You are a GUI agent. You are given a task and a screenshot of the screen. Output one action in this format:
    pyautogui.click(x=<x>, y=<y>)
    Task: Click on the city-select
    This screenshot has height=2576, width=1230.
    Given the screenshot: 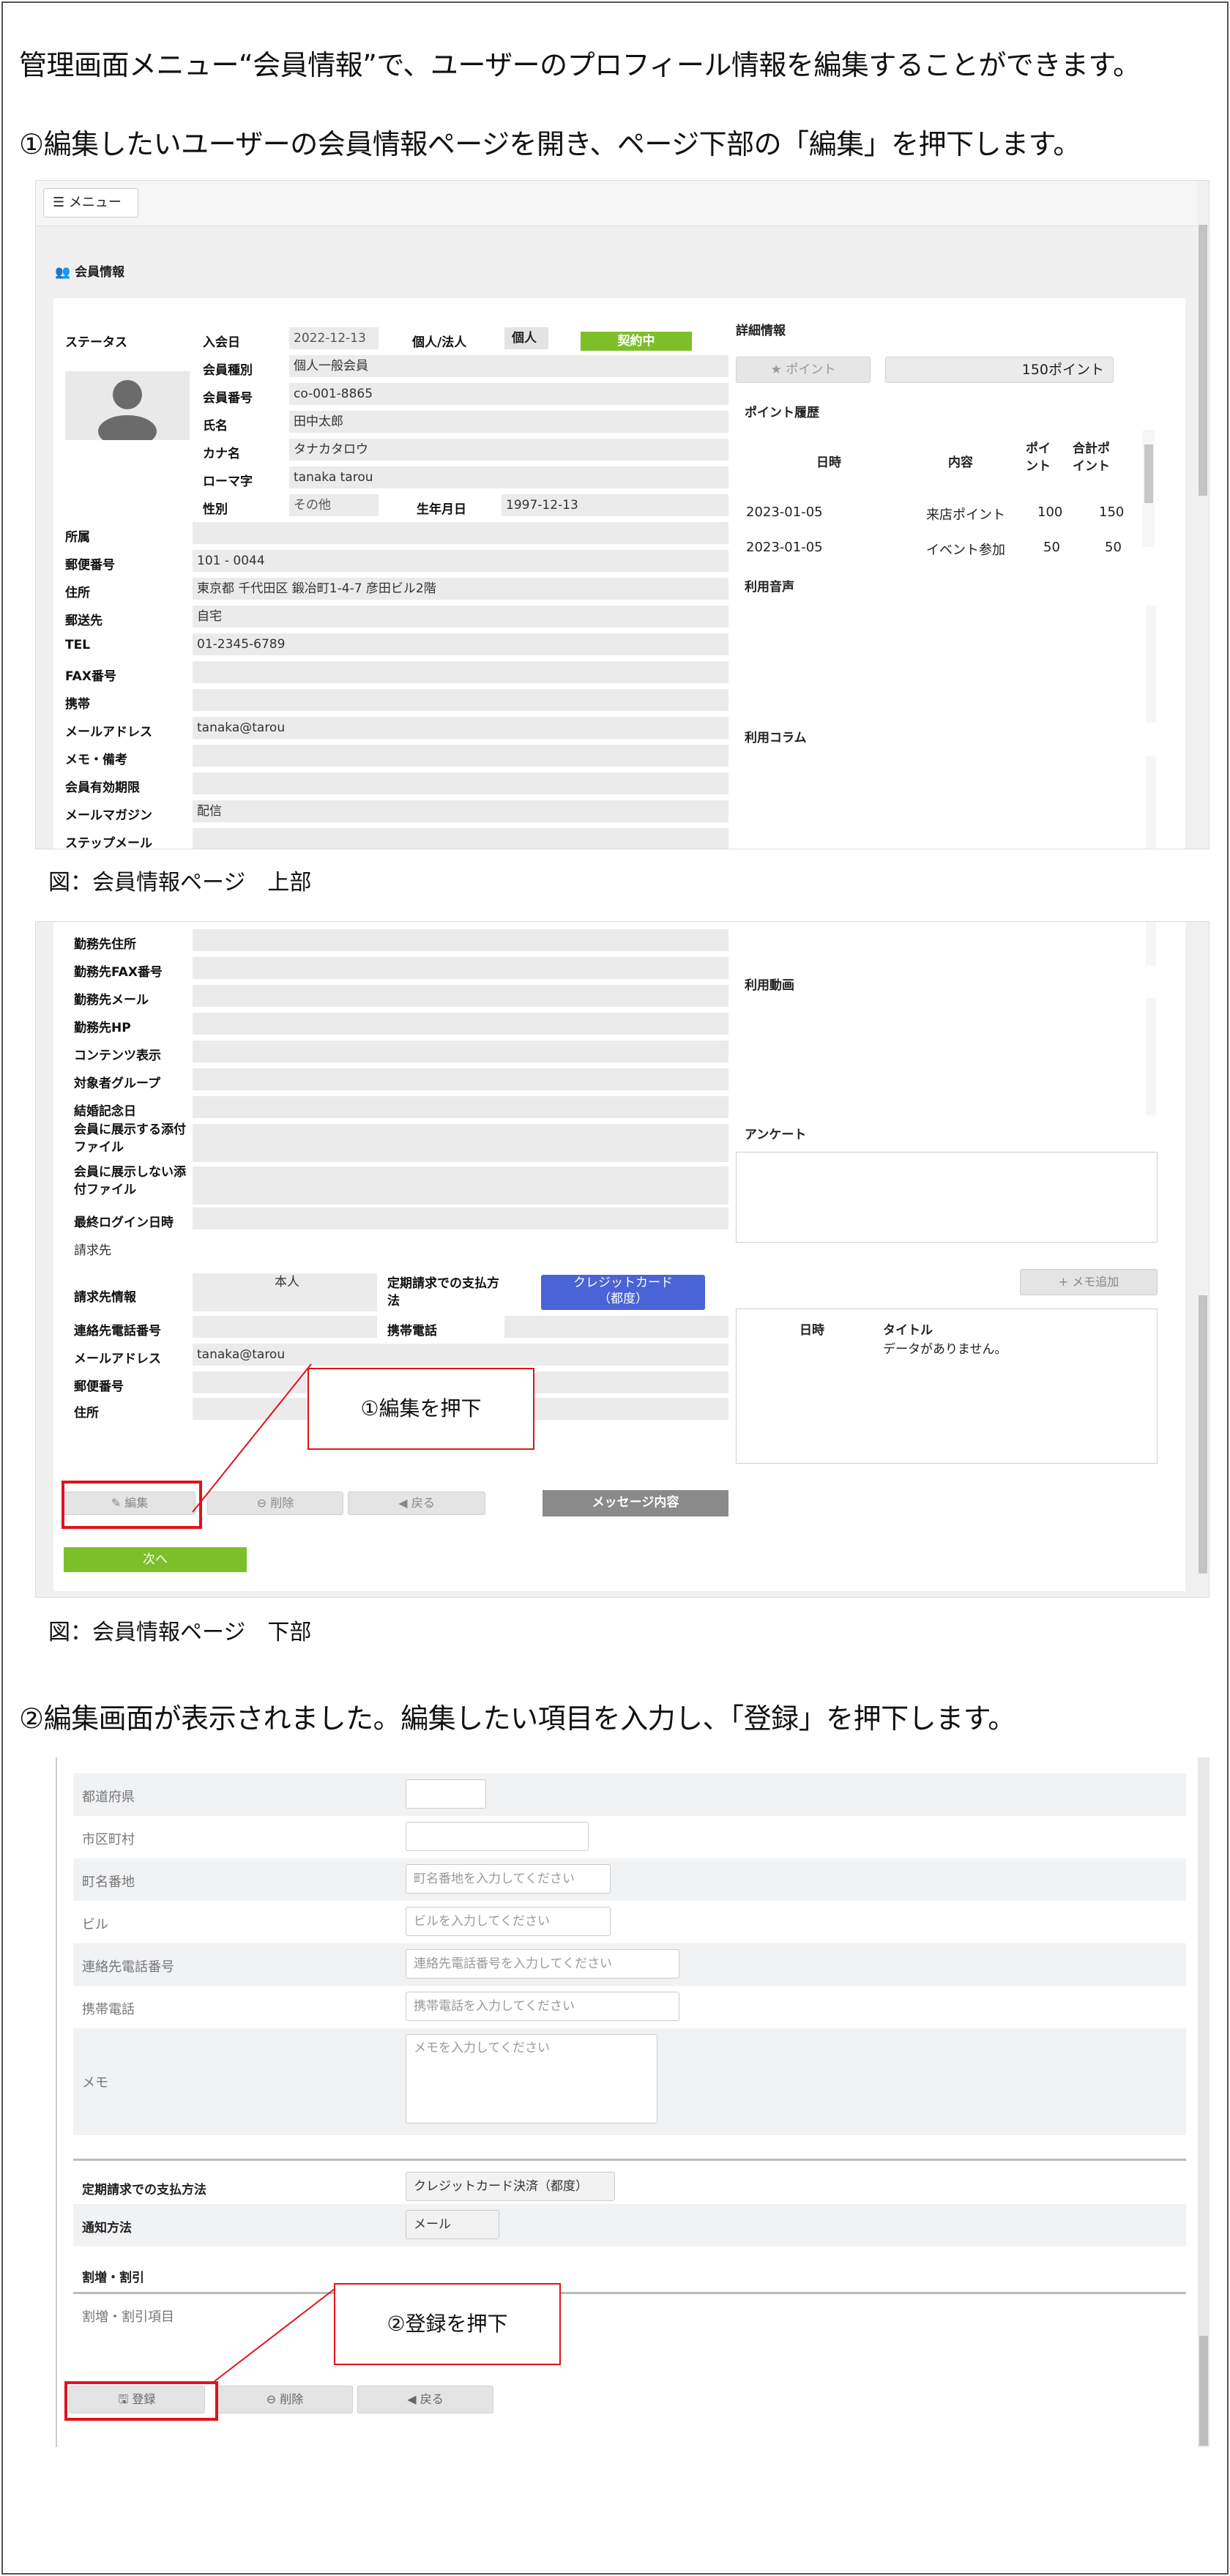 What is the action you would take?
    pyautogui.click(x=498, y=1836)
    